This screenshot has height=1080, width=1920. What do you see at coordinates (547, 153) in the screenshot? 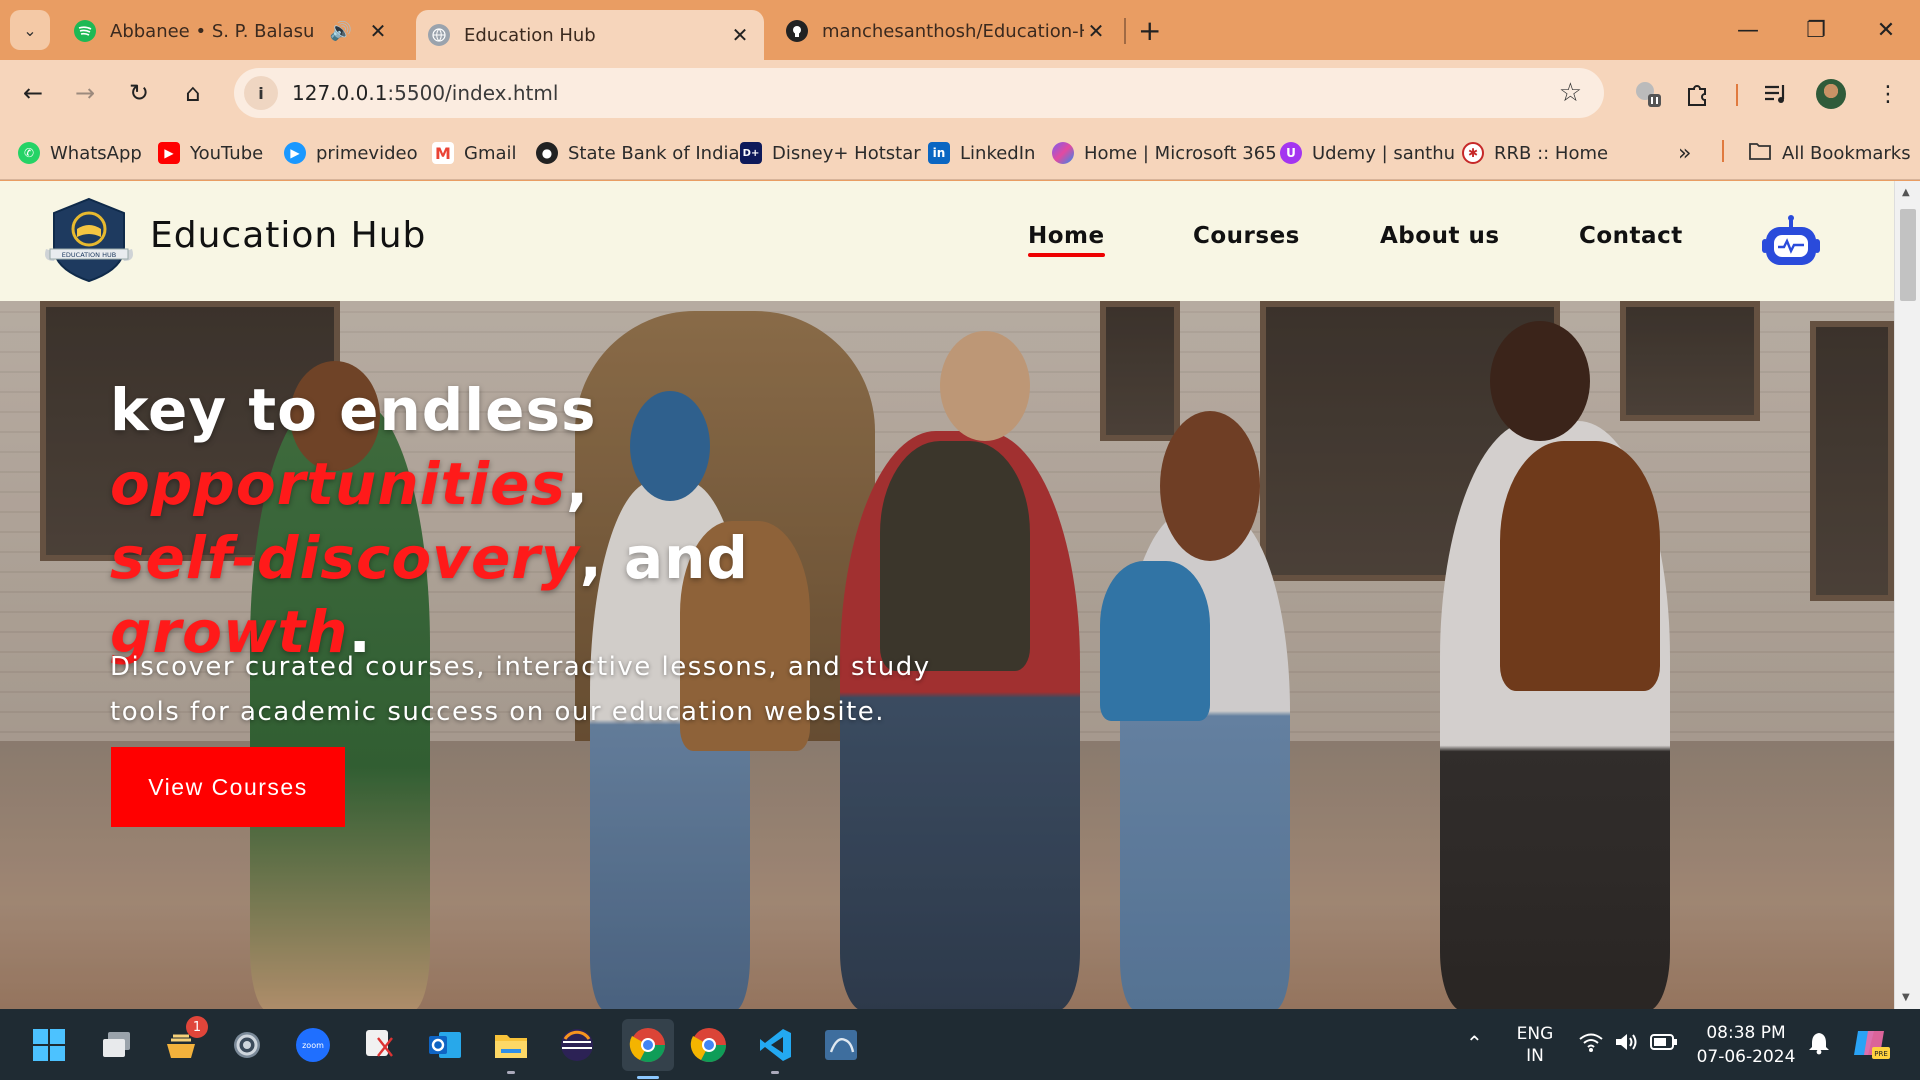
I see `sbi-icon: ●` at bounding box center [547, 153].